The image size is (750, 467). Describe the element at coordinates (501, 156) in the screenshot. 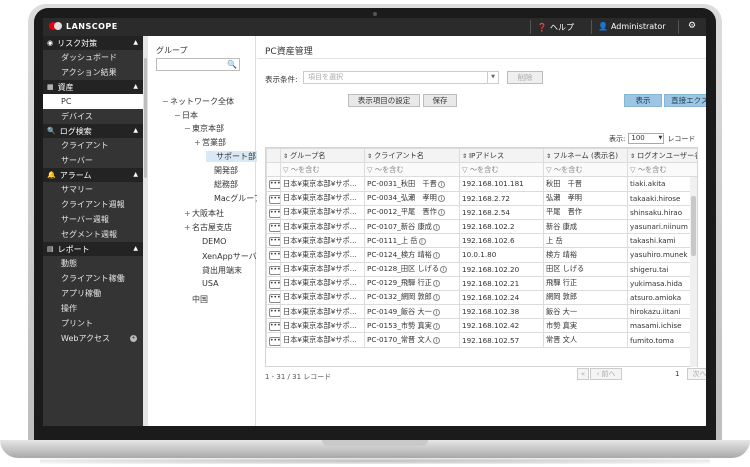

I see `column-header: ⇕ IPアドレス` at that location.